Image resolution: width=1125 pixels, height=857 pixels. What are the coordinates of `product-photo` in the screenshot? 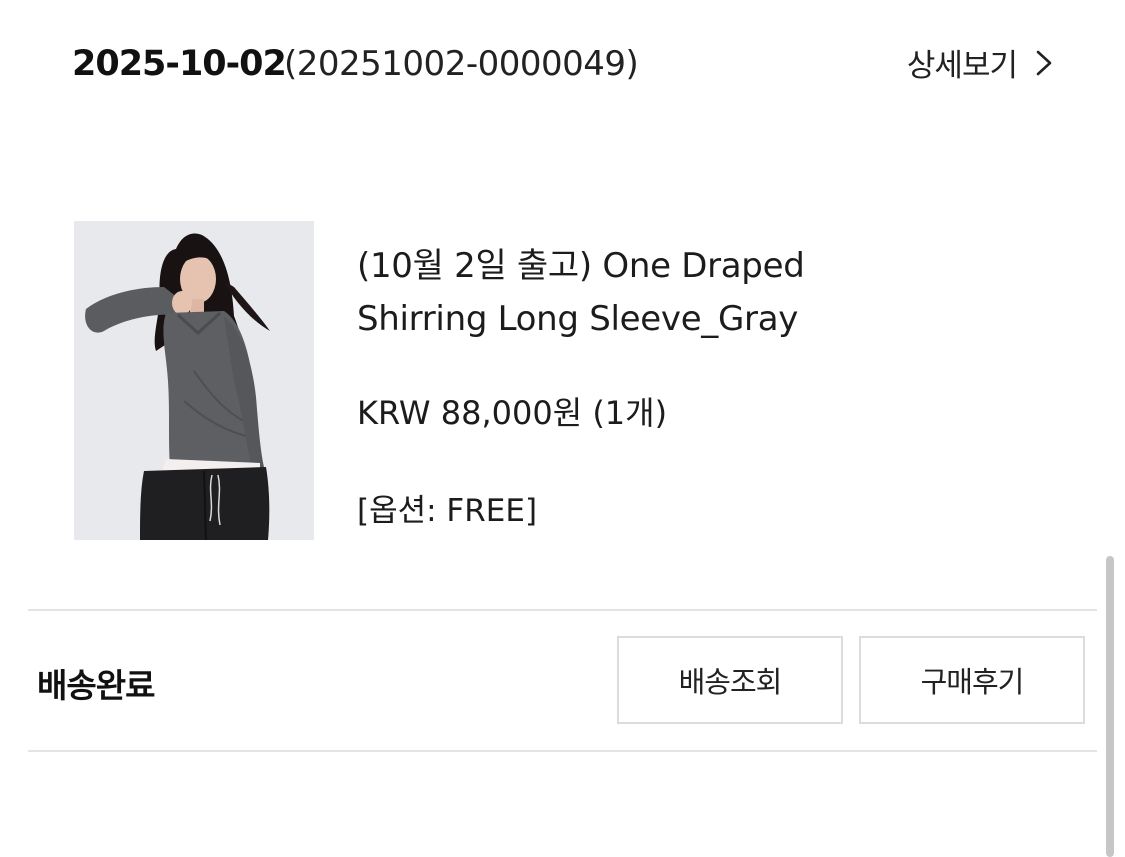 It's located at (194, 380).